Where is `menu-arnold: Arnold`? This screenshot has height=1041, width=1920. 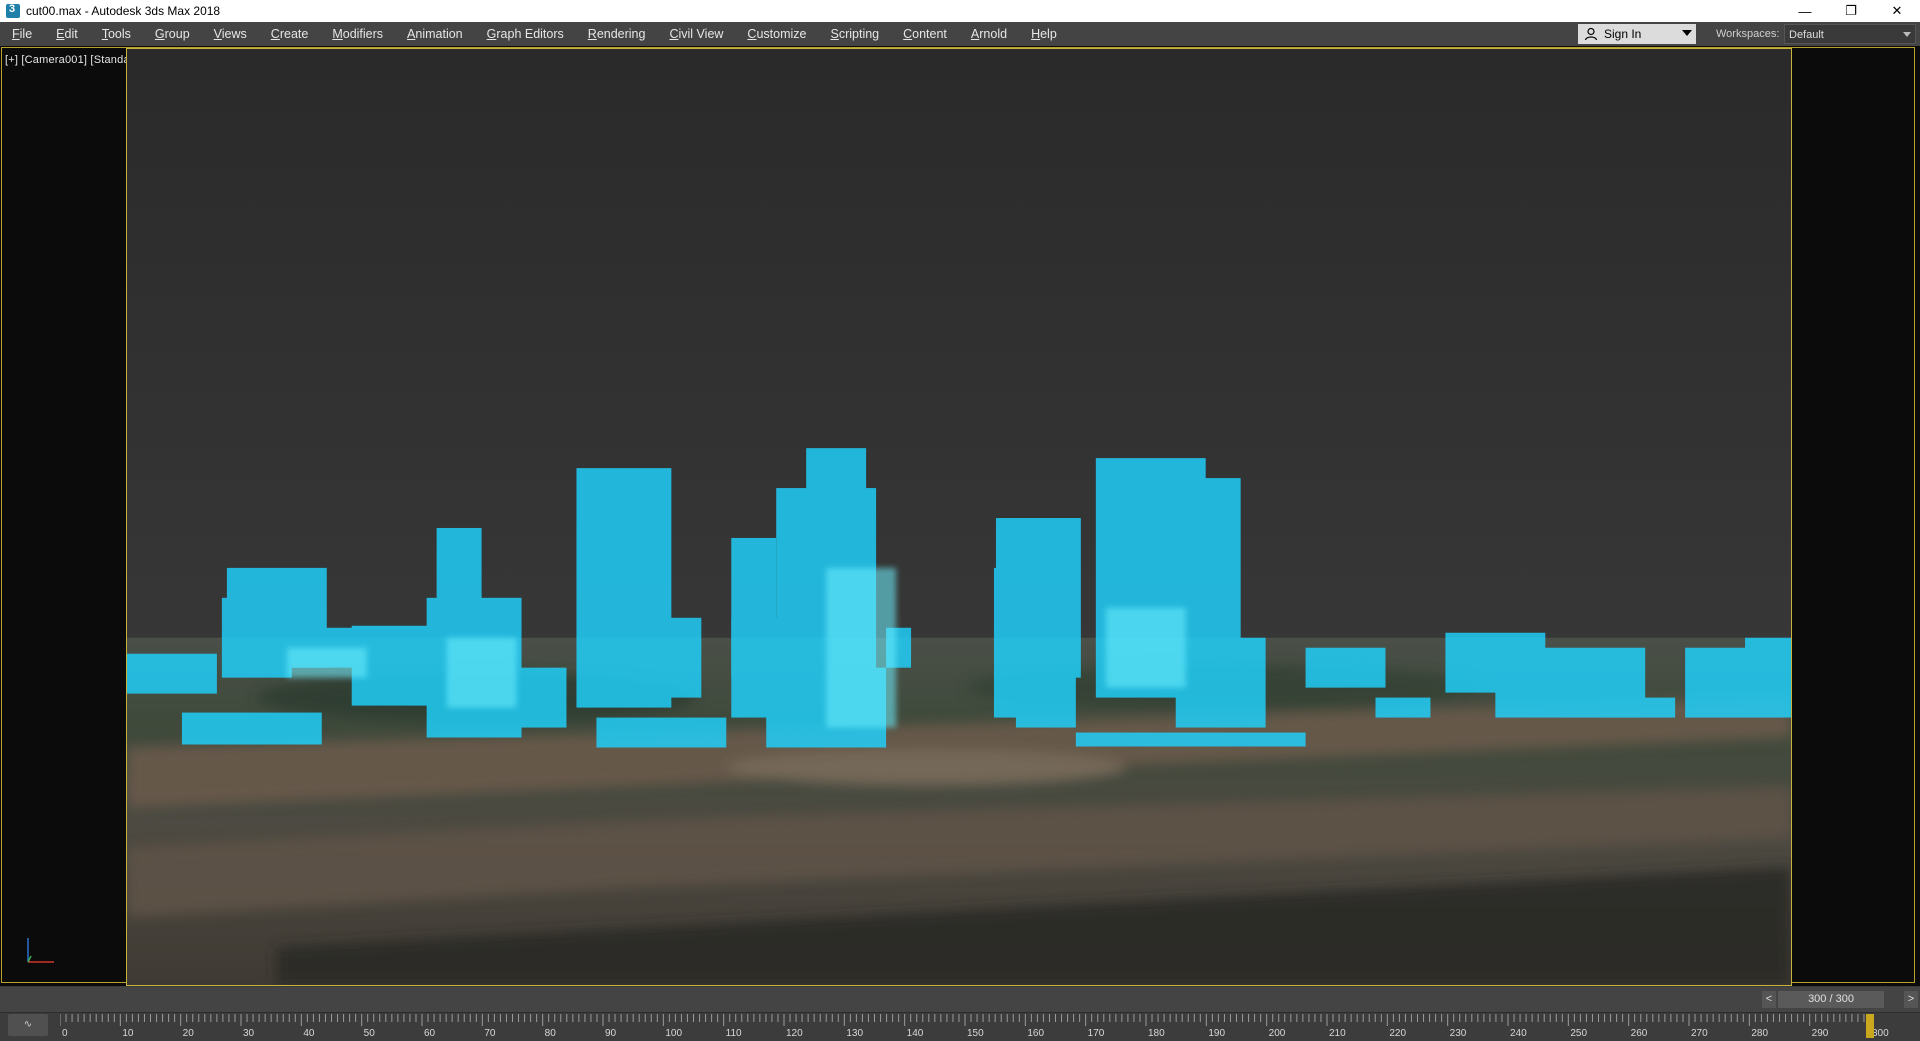 menu-arnold: Arnold is located at coordinates (989, 34).